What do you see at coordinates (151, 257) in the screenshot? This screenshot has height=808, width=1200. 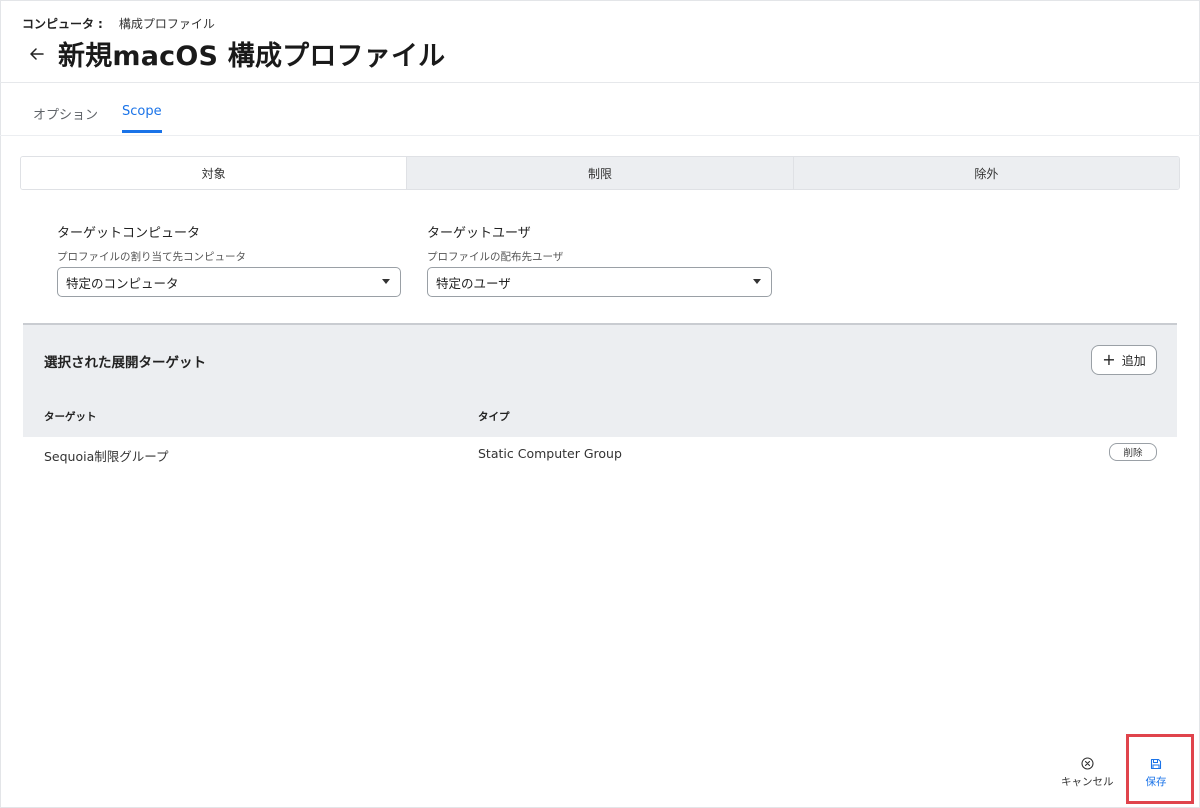 I see `target-computer-sublabel: プロファイルの割り当て先コンピュータ` at bounding box center [151, 257].